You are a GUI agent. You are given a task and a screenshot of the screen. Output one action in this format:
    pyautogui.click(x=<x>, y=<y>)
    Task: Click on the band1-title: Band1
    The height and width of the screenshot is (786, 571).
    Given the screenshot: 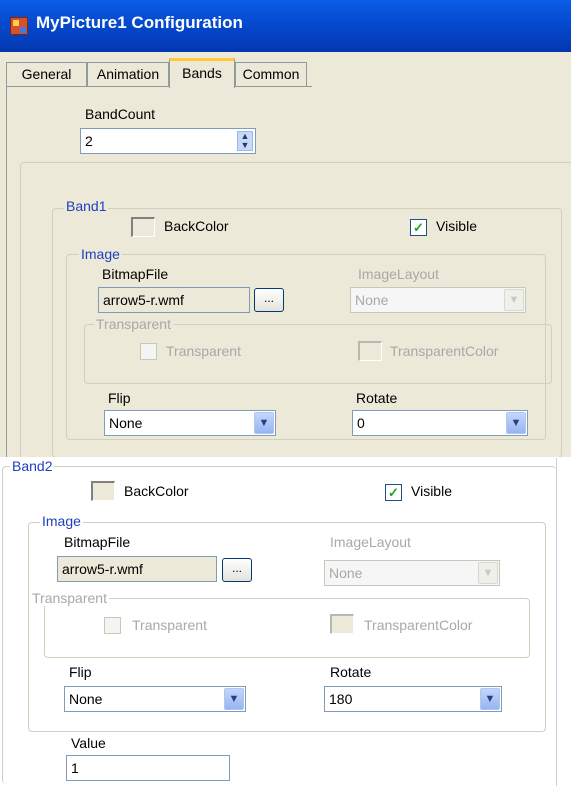 What is the action you would take?
    pyautogui.click(x=86, y=206)
    